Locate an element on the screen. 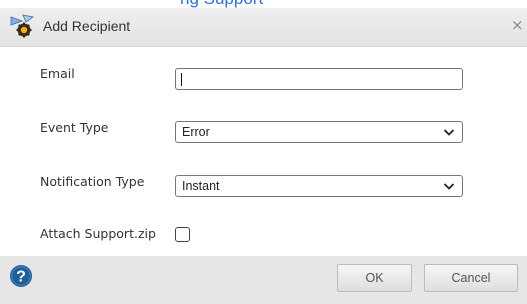 The width and height of the screenshot is (527, 304). help-icon: ? is located at coordinates (21, 276).